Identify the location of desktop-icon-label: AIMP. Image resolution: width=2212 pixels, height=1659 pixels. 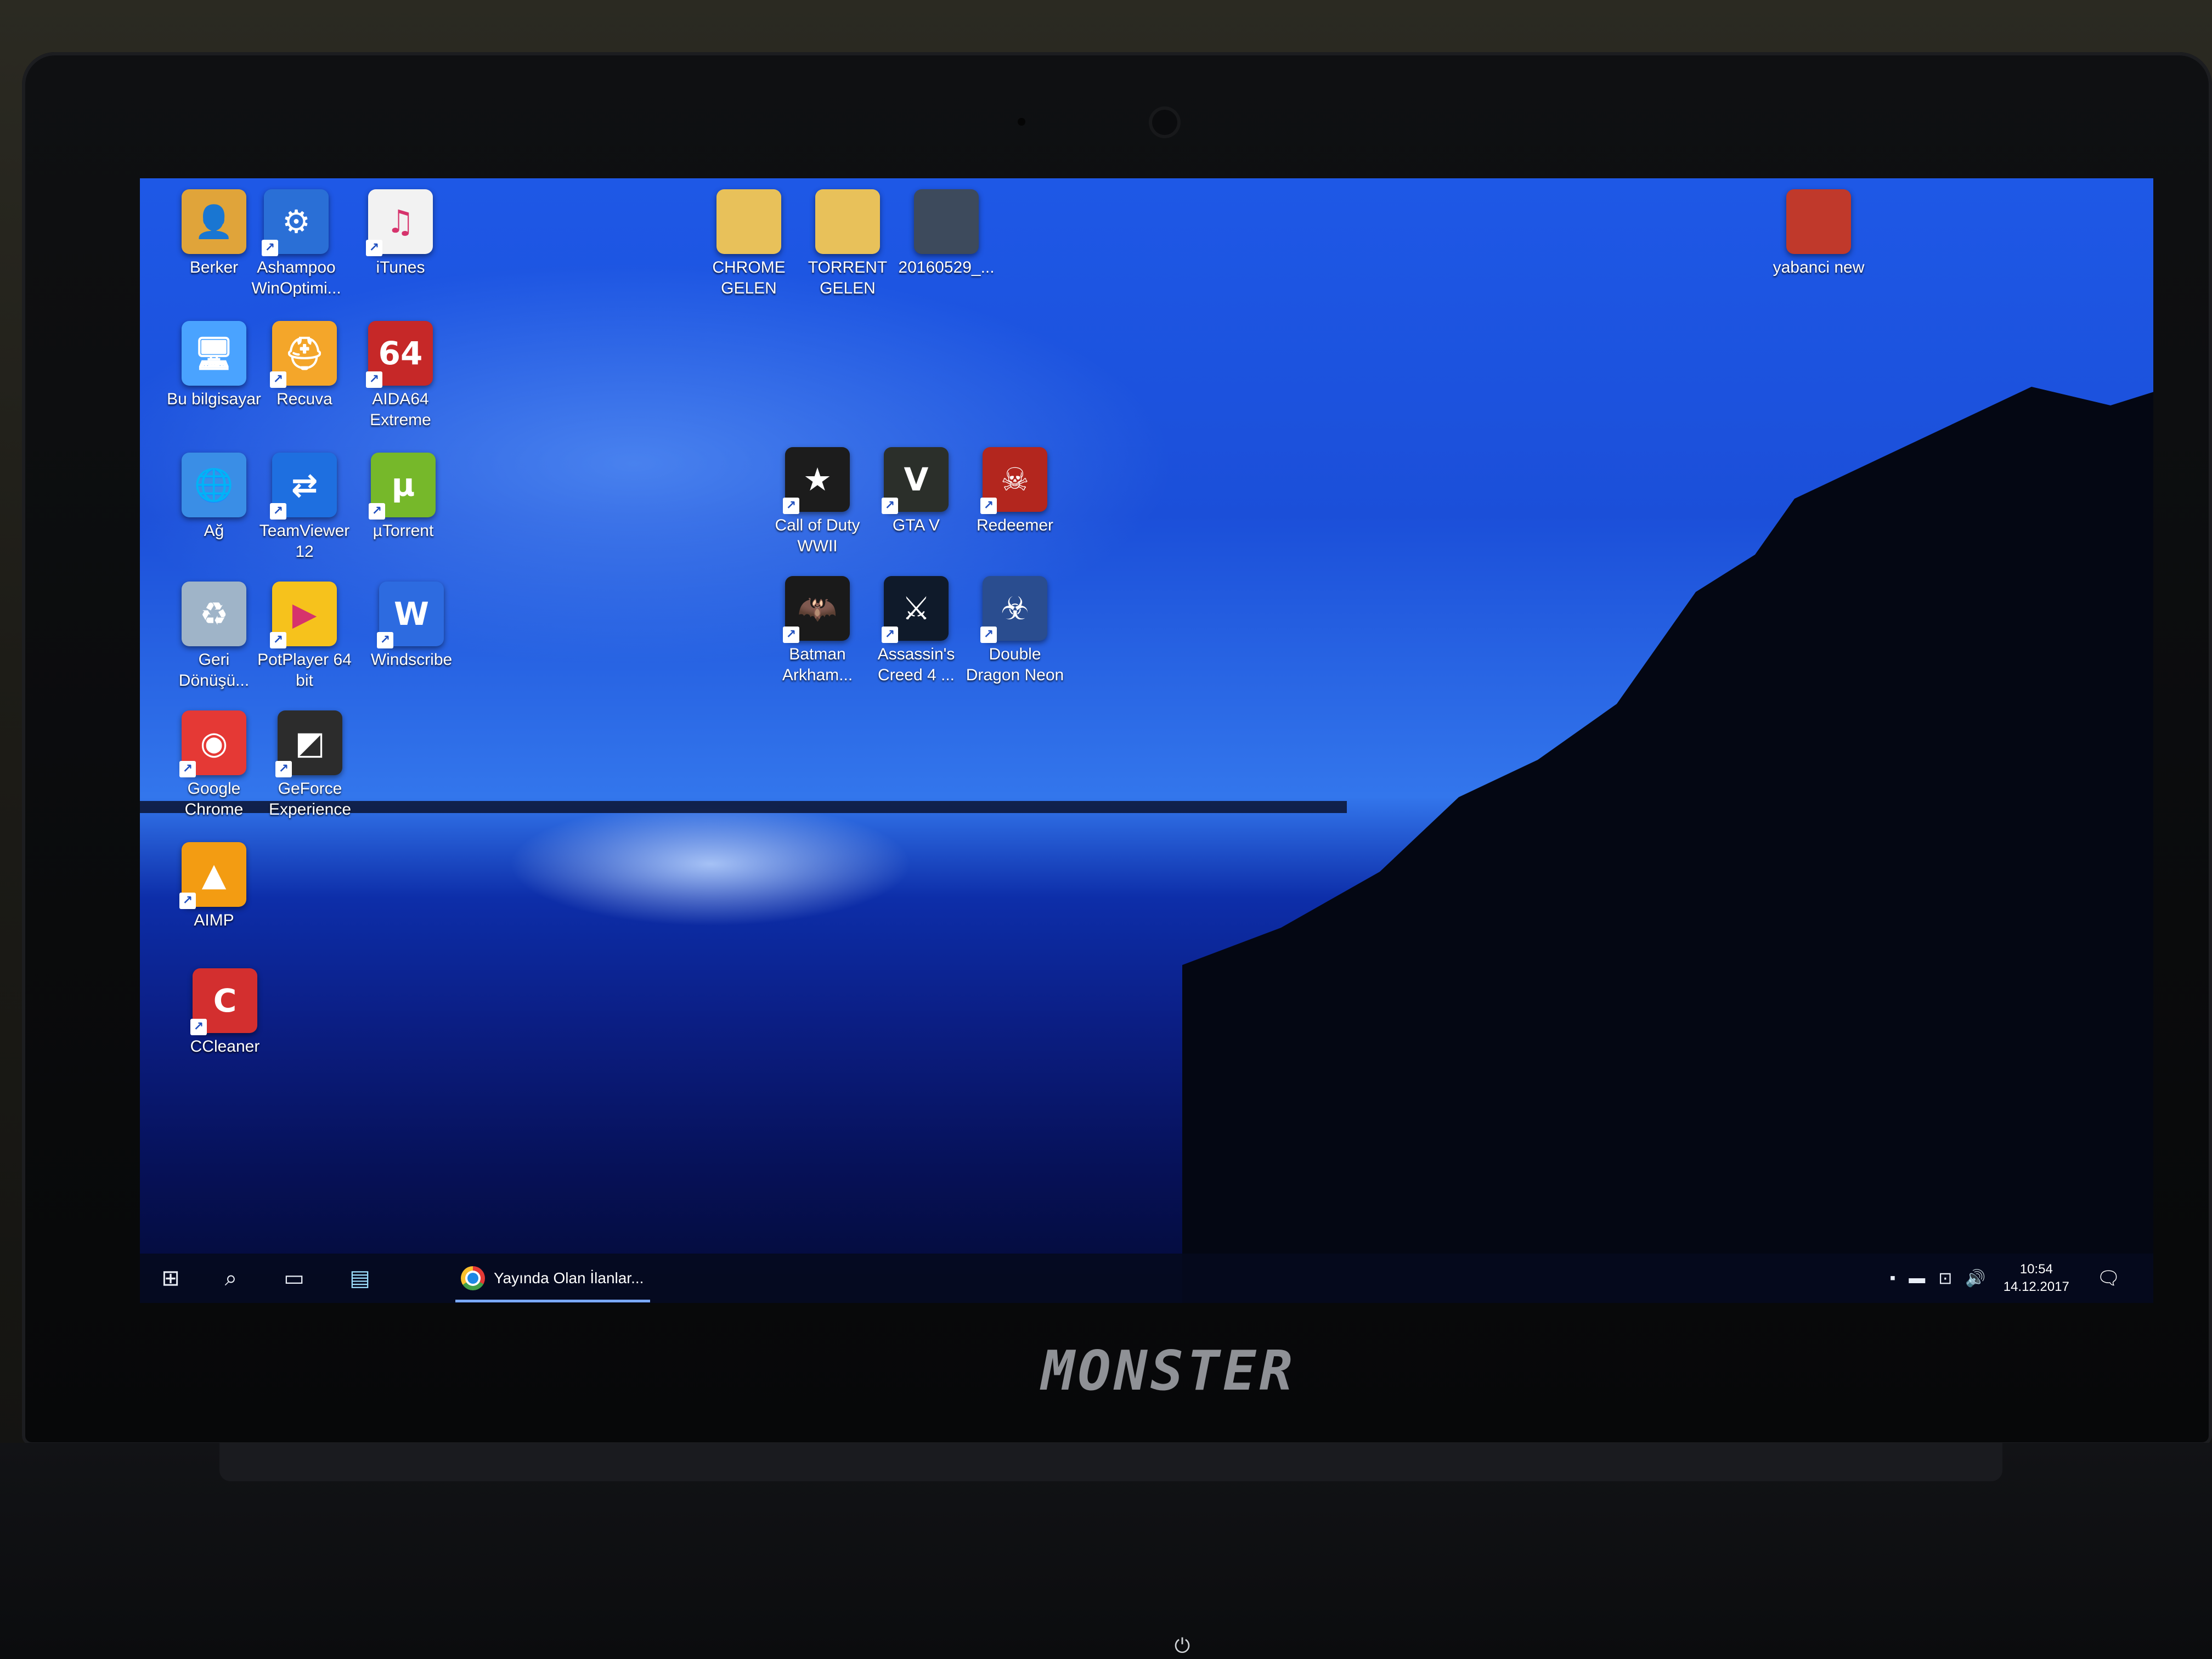
(214, 920).